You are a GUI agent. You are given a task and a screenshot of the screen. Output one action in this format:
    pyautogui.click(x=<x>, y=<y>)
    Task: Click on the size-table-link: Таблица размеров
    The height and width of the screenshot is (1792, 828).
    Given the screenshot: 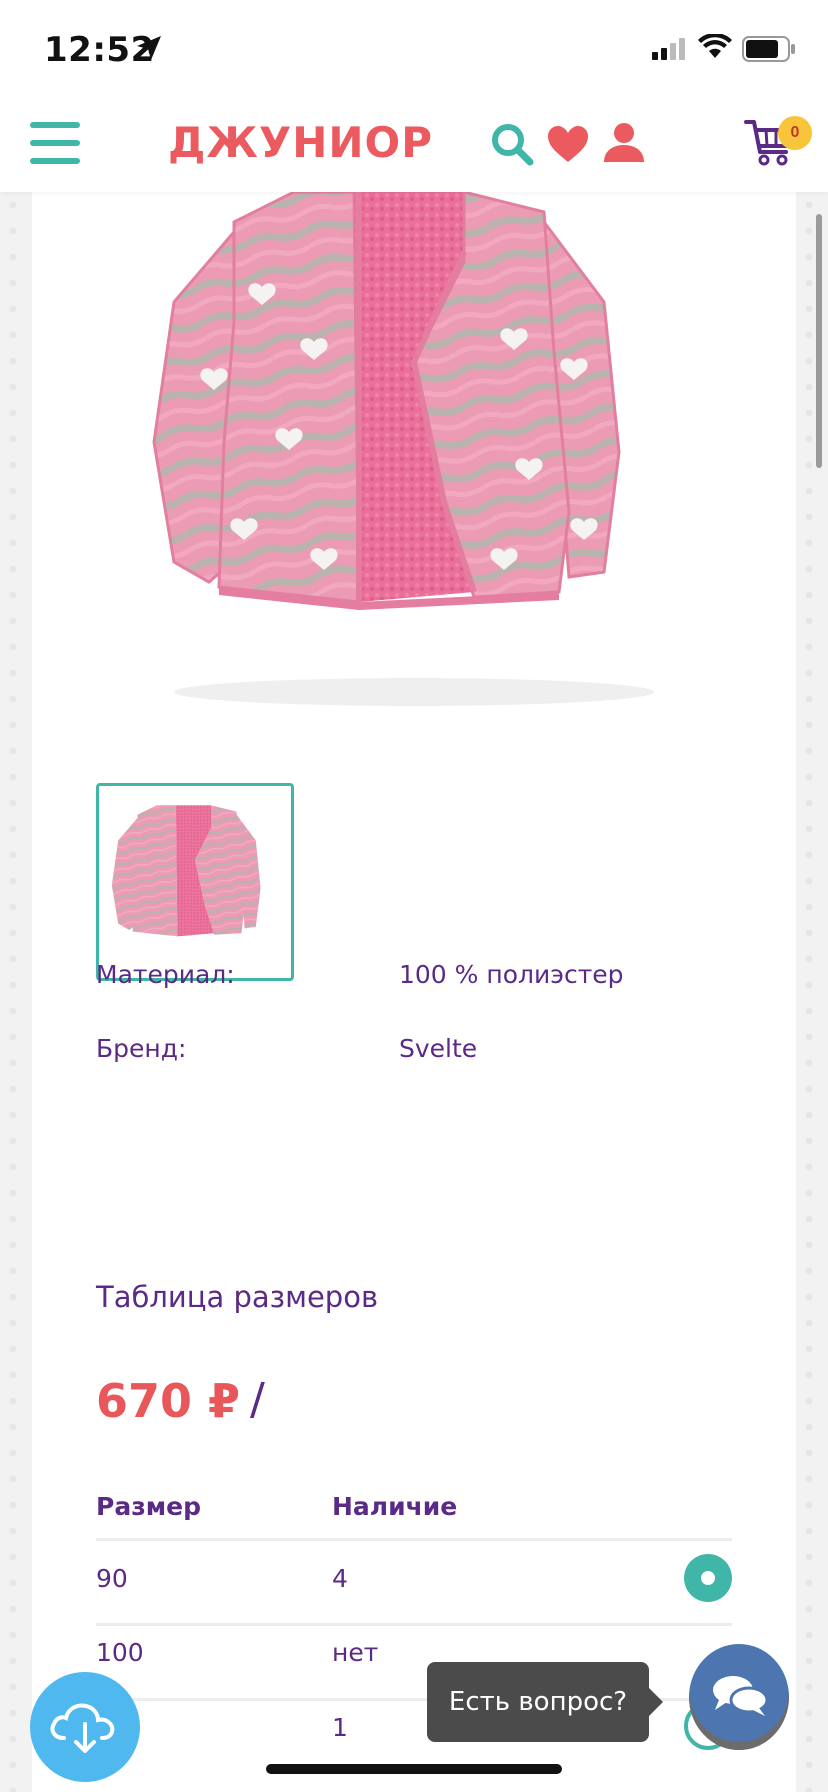 What is the action you would take?
    pyautogui.click(x=237, y=1297)
    